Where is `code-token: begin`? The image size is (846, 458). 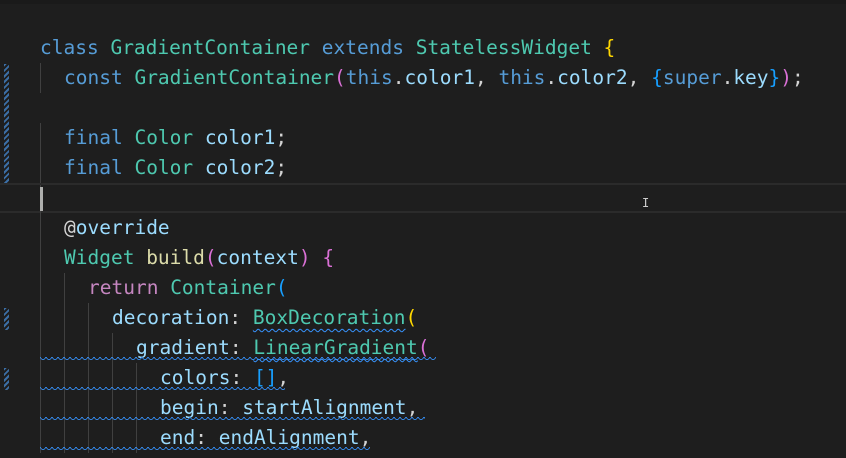
code-token: begin is located at coordinates (189, 407).